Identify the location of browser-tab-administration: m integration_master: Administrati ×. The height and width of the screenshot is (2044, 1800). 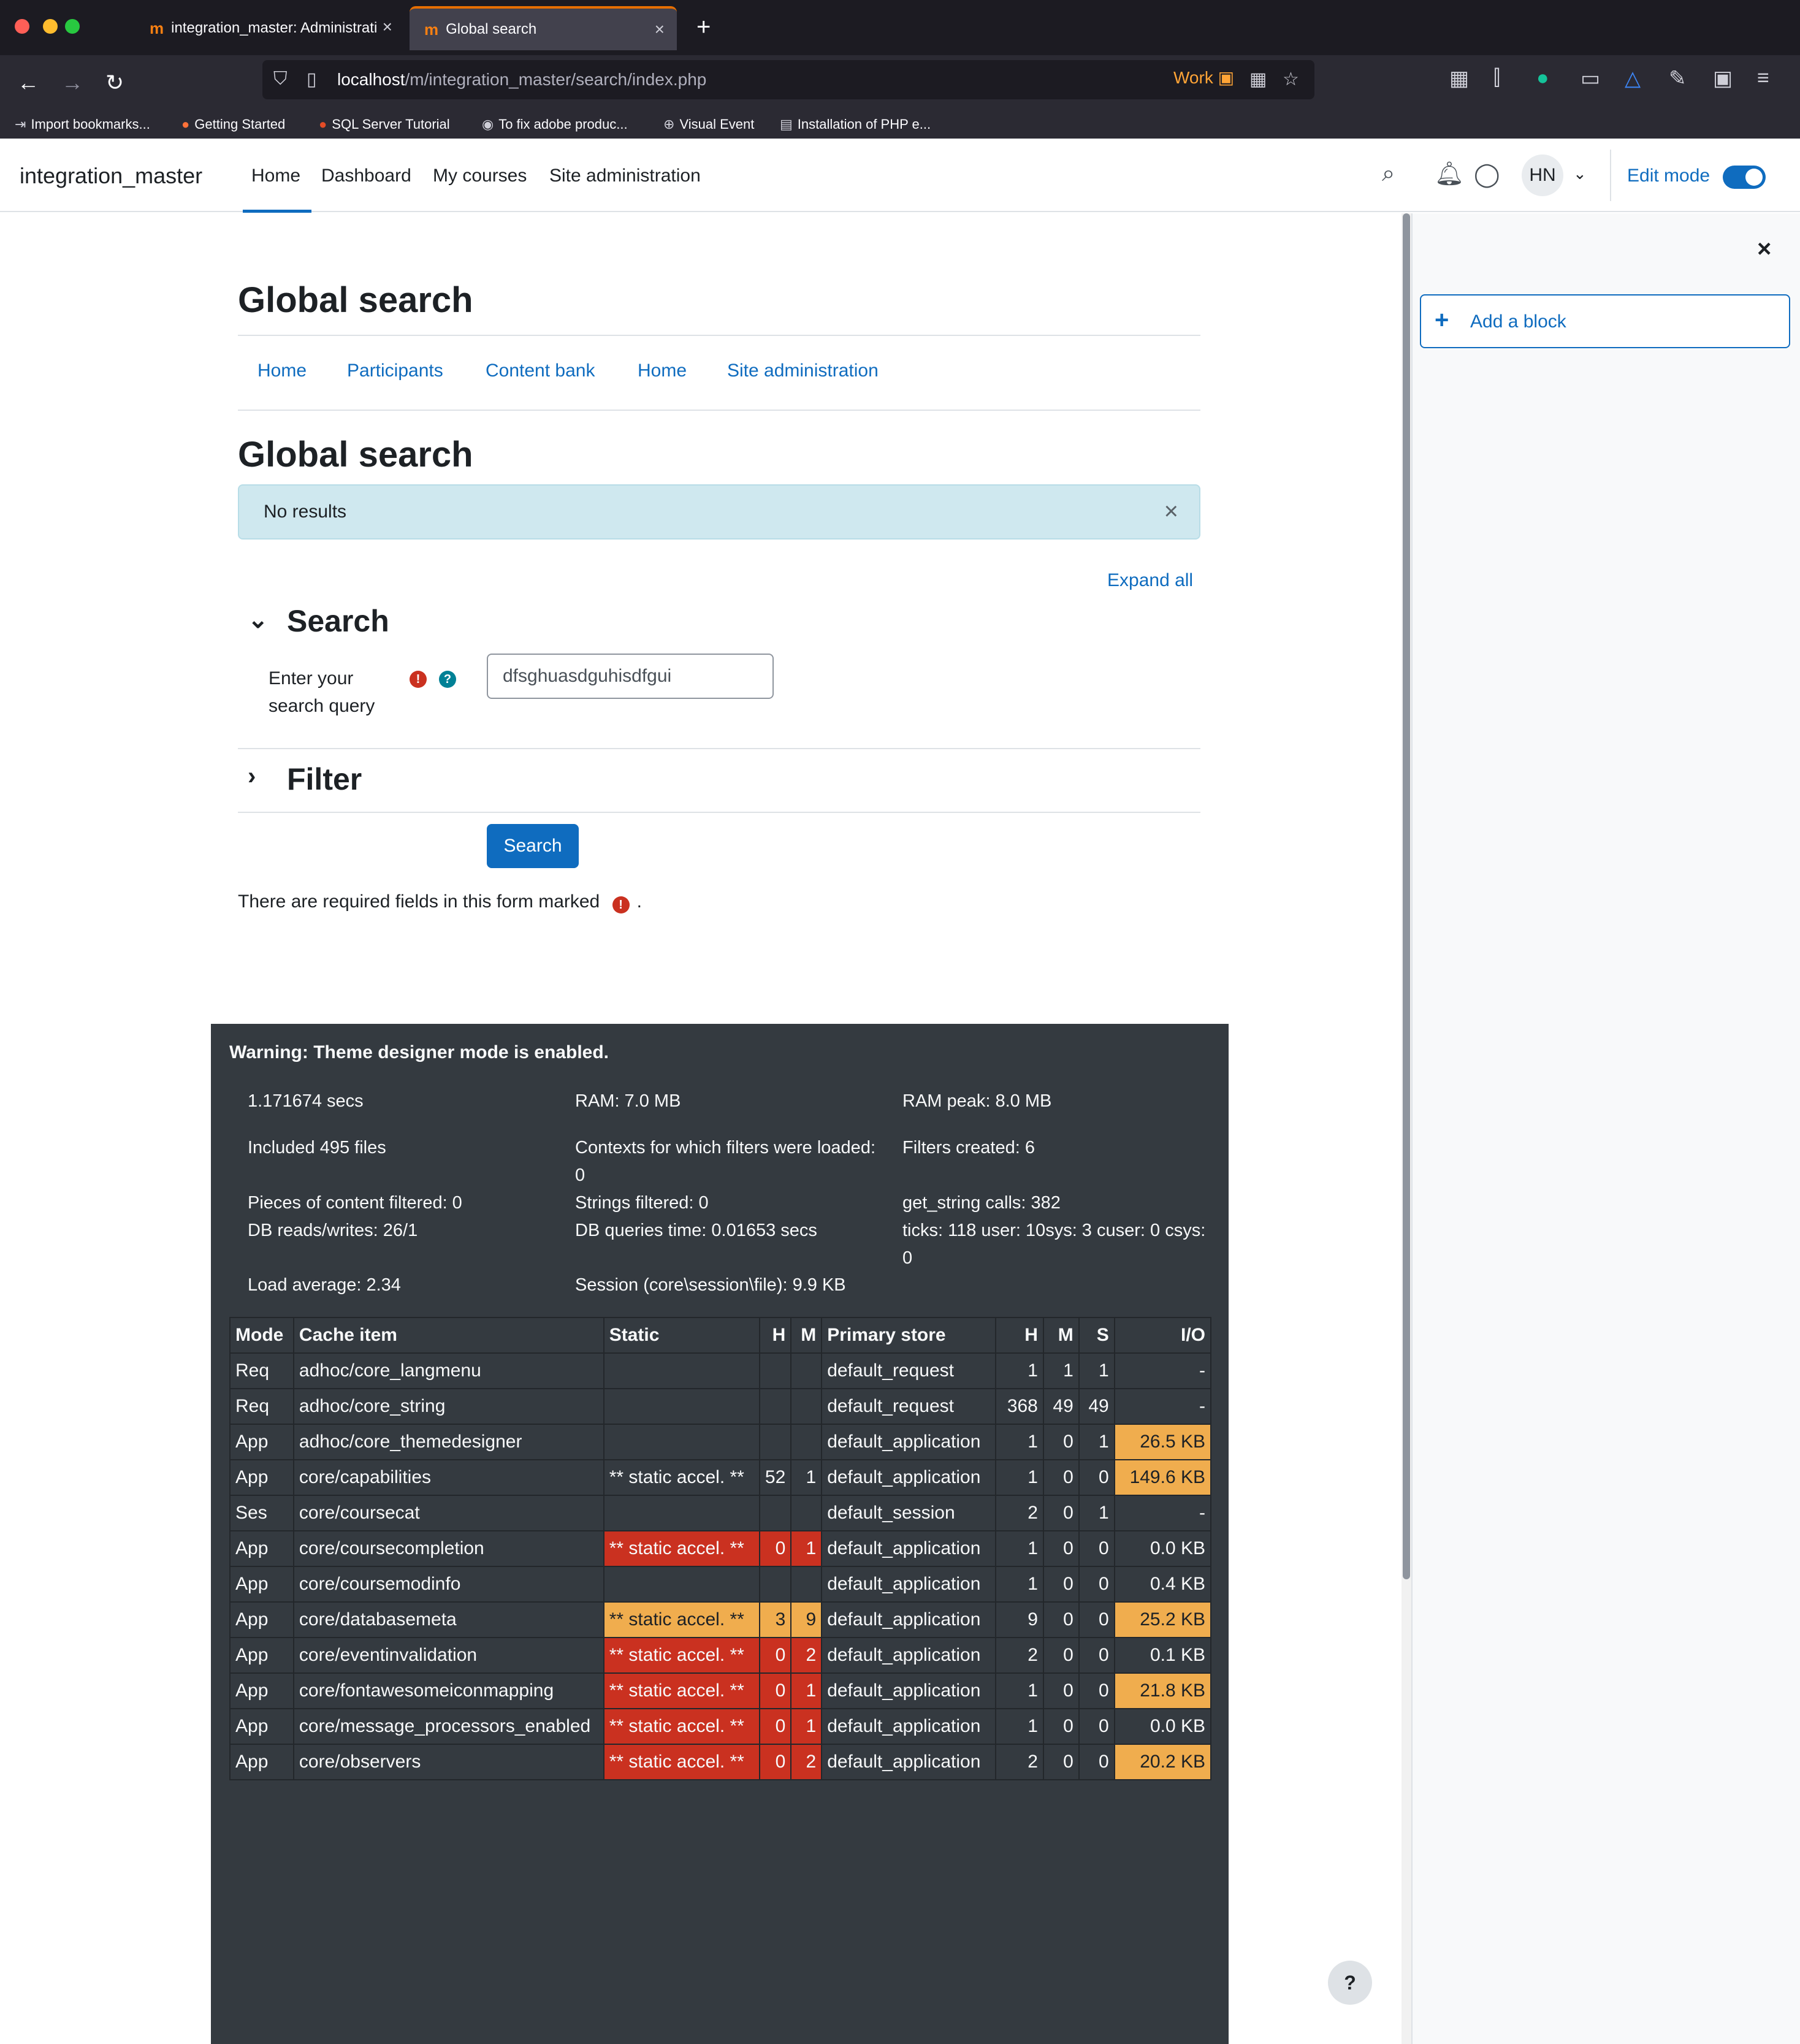
(270, 28).